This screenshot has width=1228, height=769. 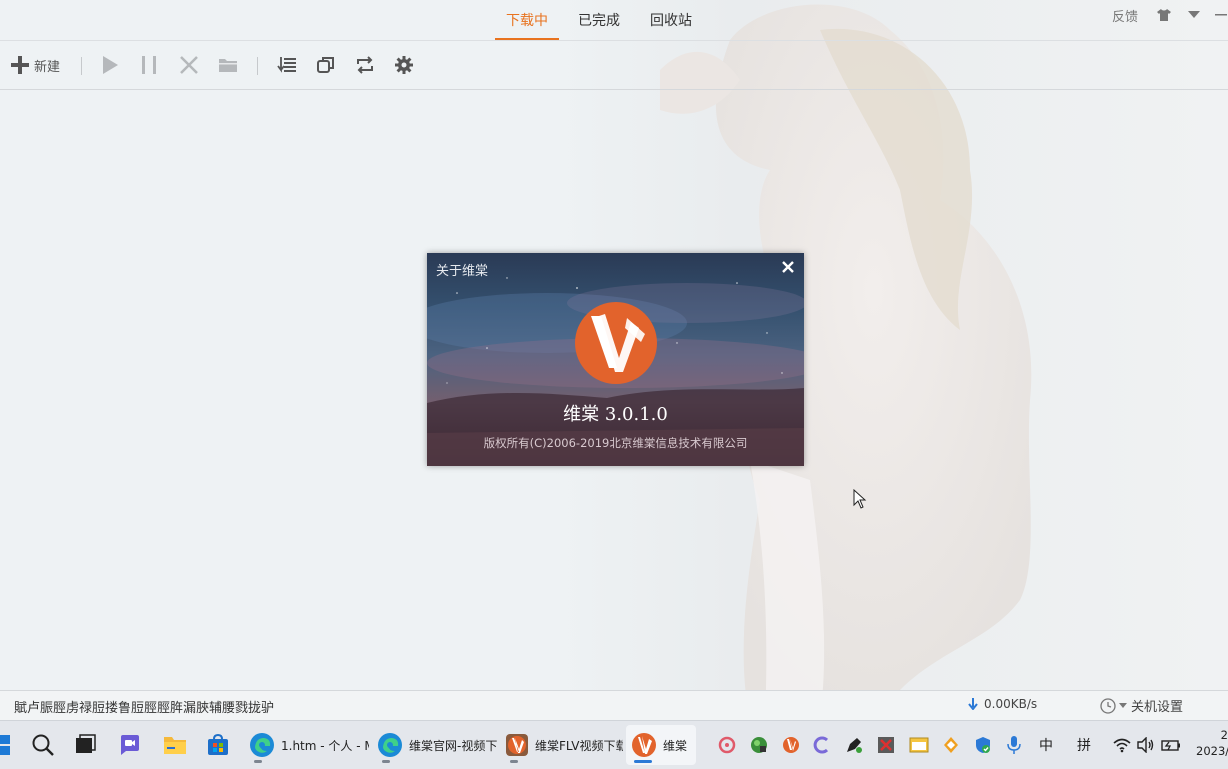 I want to click on tab-completed: 已完成, so click(x=599, y=20).